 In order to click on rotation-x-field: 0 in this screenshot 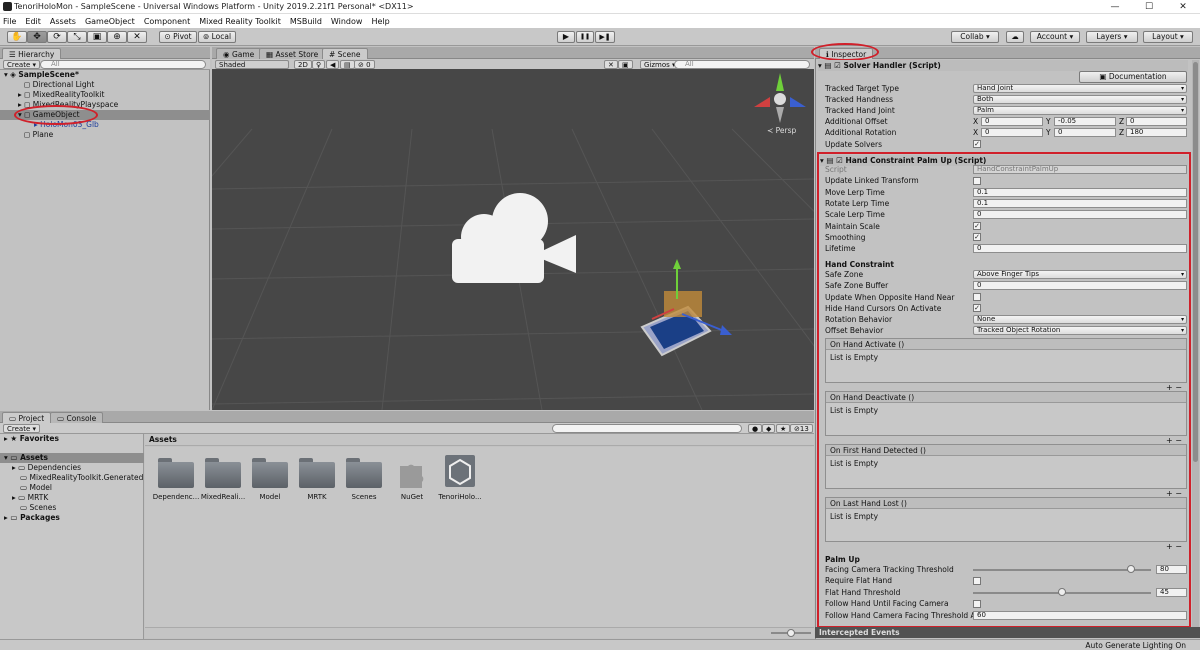, I will do `click(1012, 132)`.